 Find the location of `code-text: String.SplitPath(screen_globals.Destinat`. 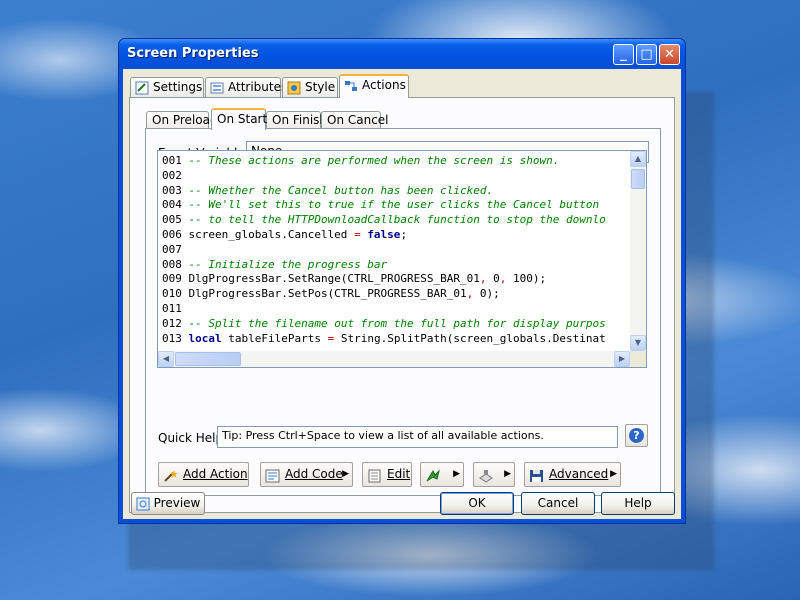

code-text: String.SplitPath(screen_globals.Destinat is located at coordinates (470, 338).